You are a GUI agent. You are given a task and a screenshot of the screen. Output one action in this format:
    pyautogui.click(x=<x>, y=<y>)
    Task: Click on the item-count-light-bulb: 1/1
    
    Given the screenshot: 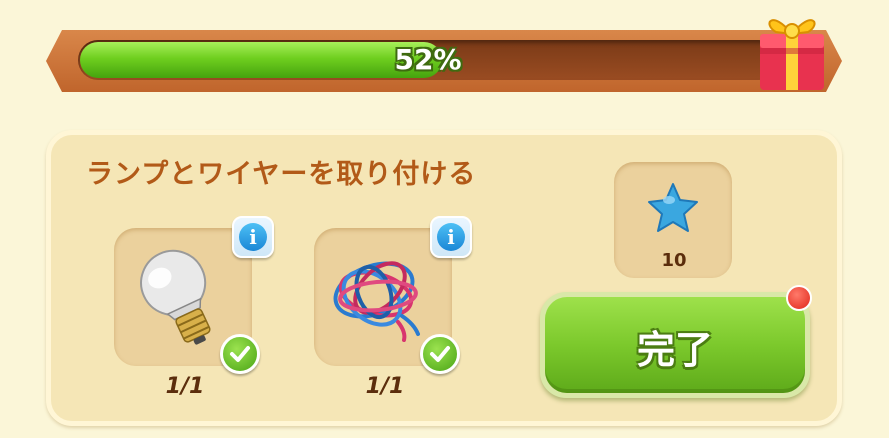 What is the action you would take?
    pyautogui.click(x=185, y=386)
    